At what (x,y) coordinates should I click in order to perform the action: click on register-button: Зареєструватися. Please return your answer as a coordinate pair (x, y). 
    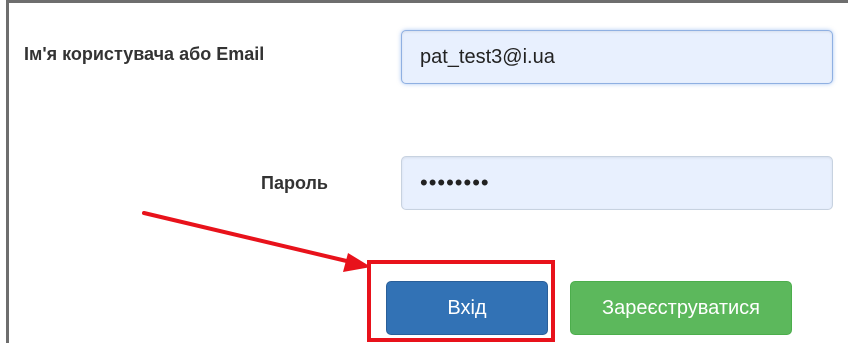
    Looking at the image, I should click on (681, 308).